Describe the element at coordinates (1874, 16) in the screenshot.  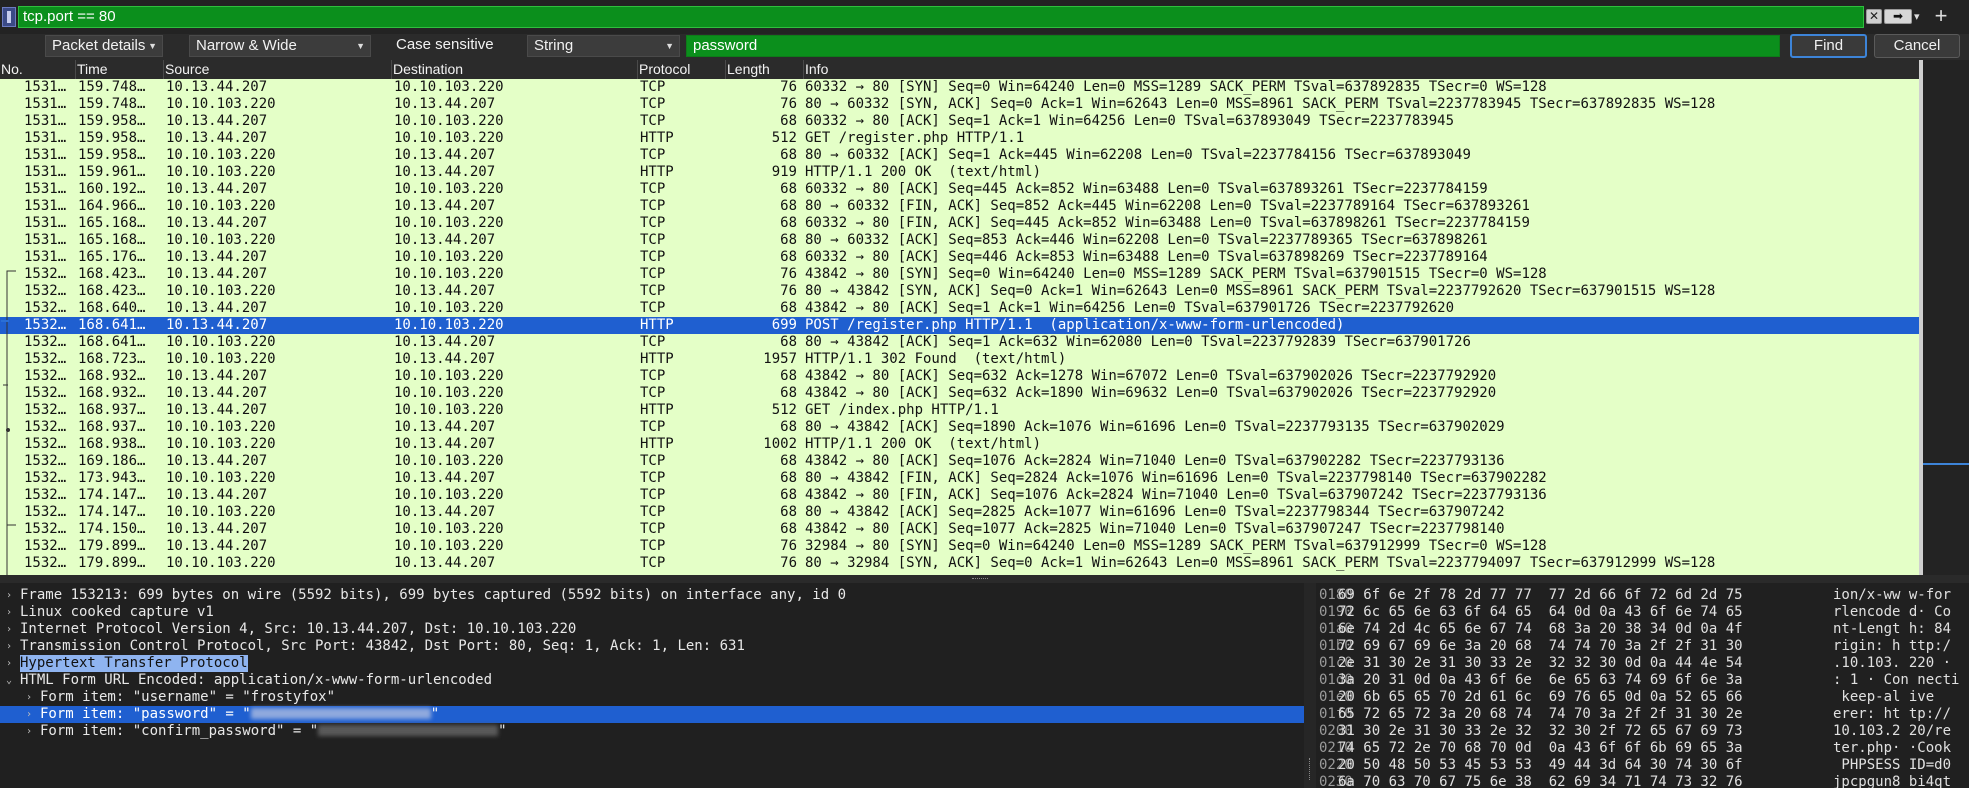
I see `clear-filter-icon: ✕` at that location.